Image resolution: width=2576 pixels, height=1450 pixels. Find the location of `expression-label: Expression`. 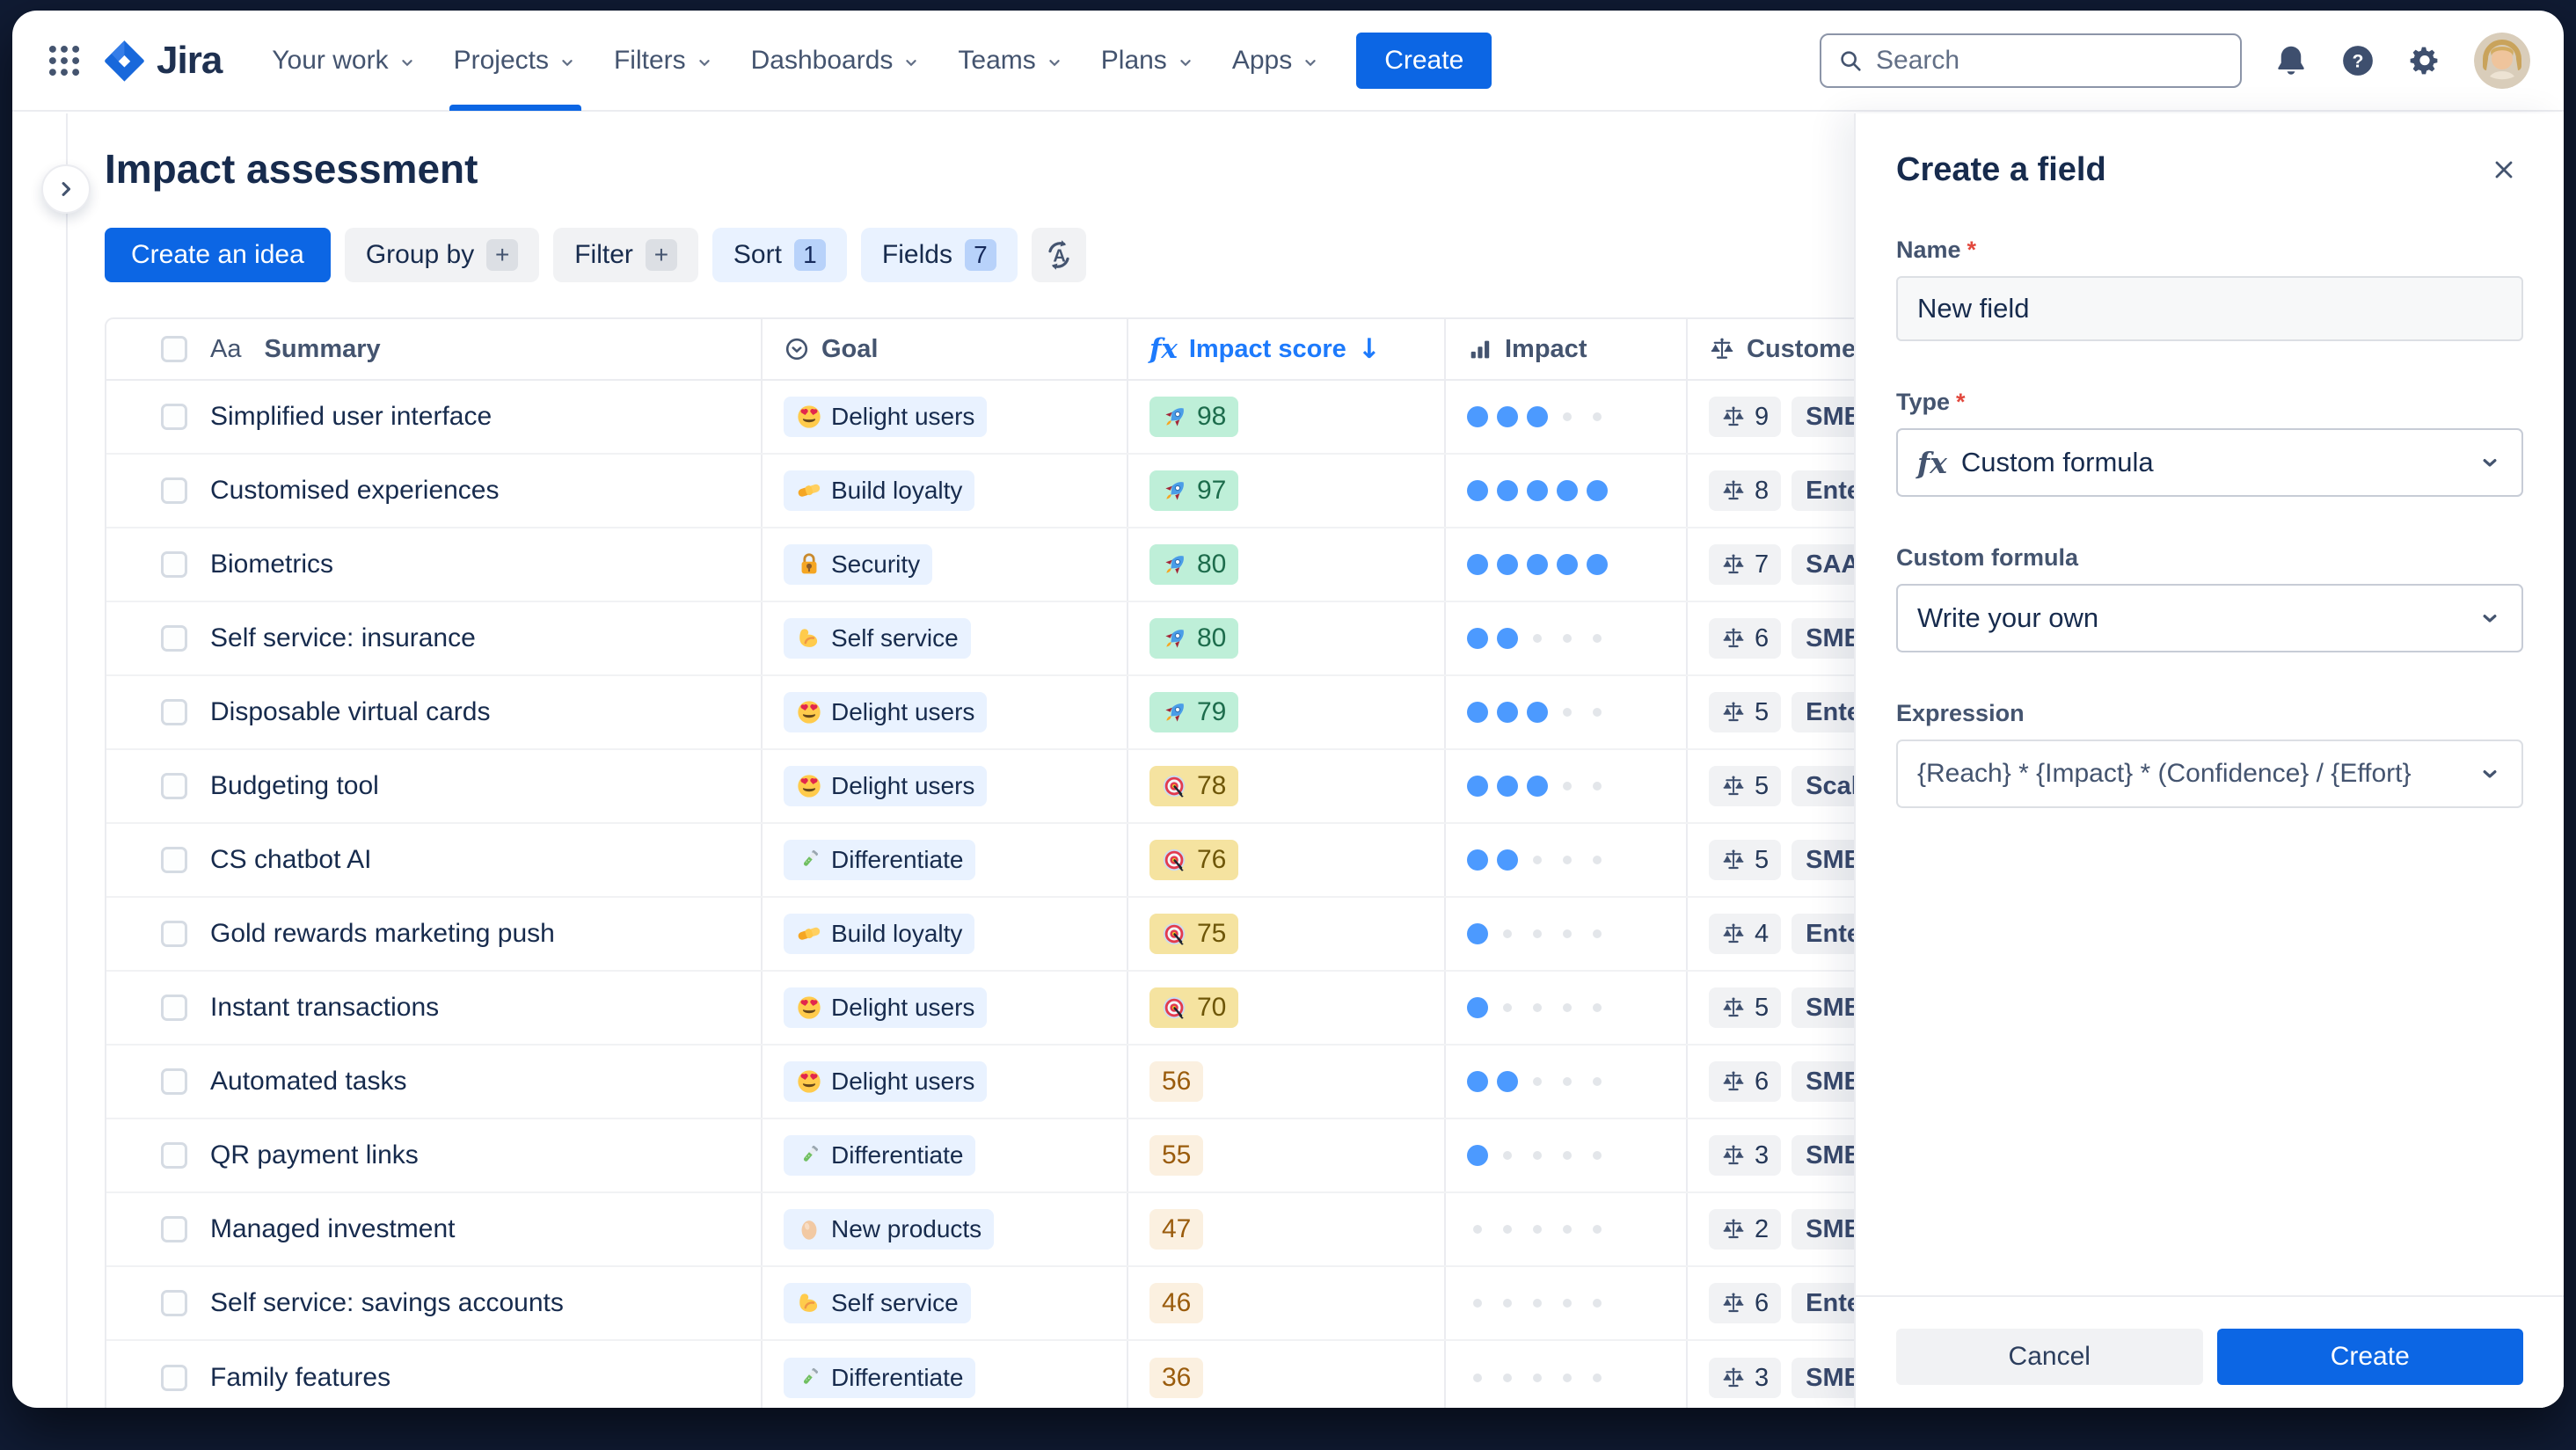

expression-label: Expression is located at coordinates (1960, 713).